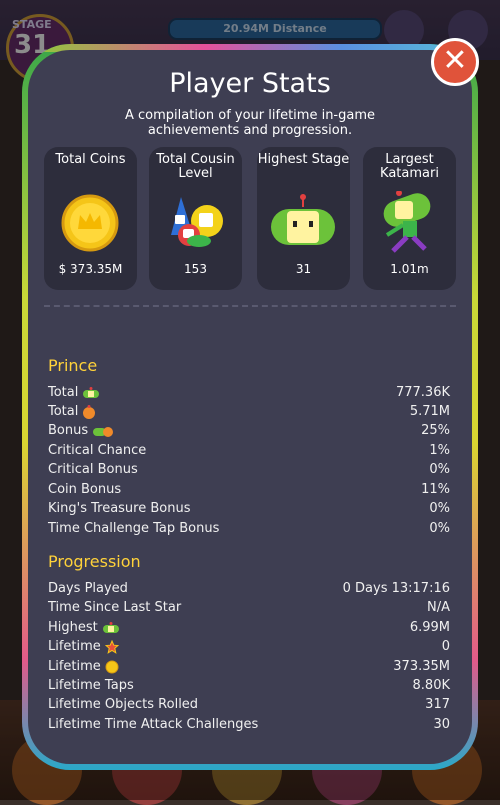 This screenshot has width=500, height=805. I want to click on section-divider, so click(250, 306).